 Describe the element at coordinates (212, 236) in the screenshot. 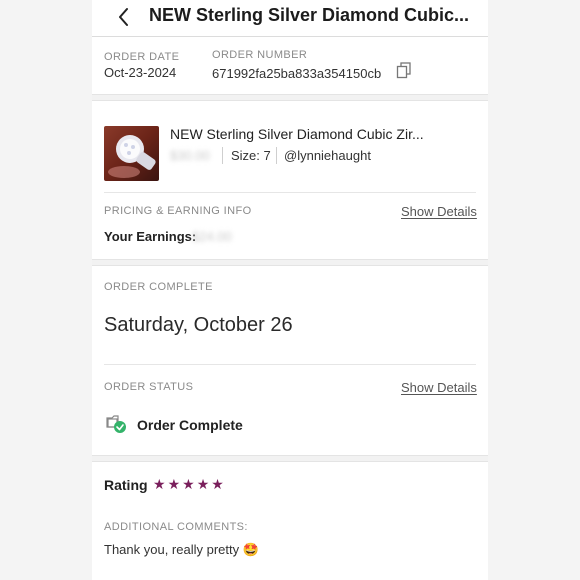

I see `earnings-value: $24.00` at that location.